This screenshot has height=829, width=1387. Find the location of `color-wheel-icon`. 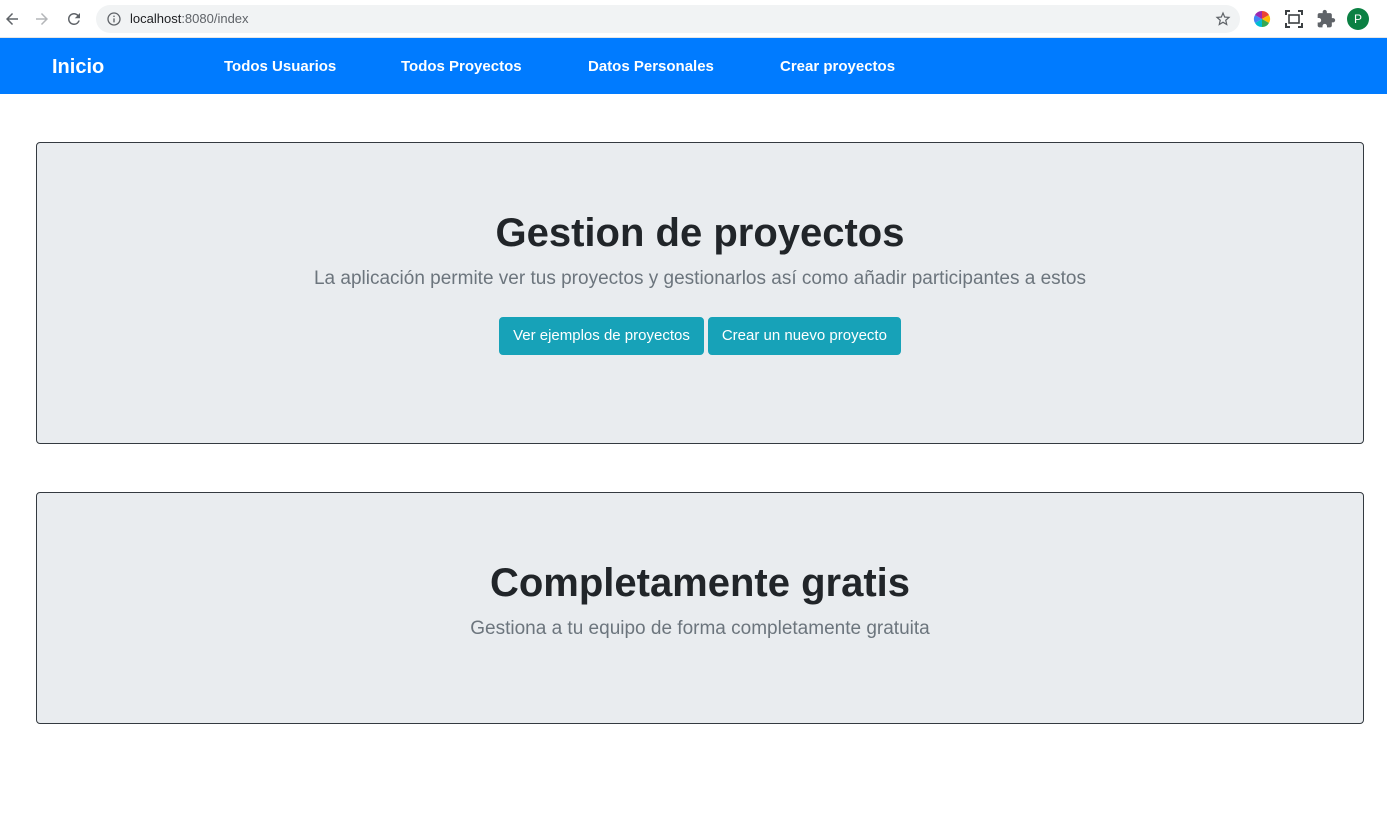

color-wheel-icon is located at coordinates (1262, 19).